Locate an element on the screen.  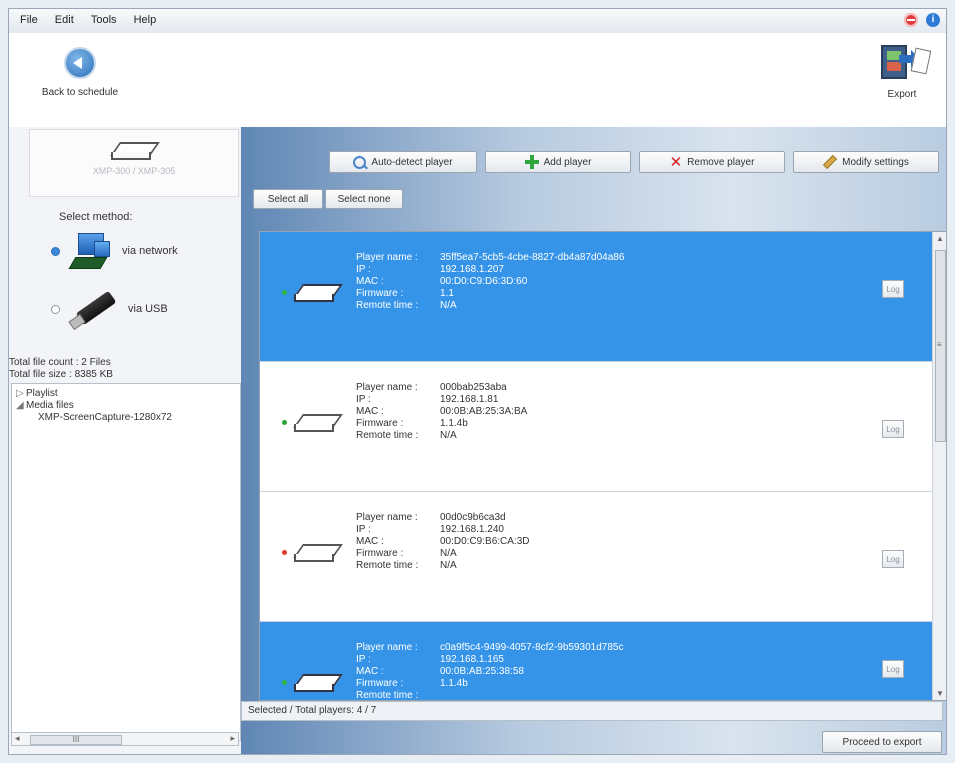
player-list-scrollbar: ▲ ≡ ▼ is located at coordinates (939, 466).